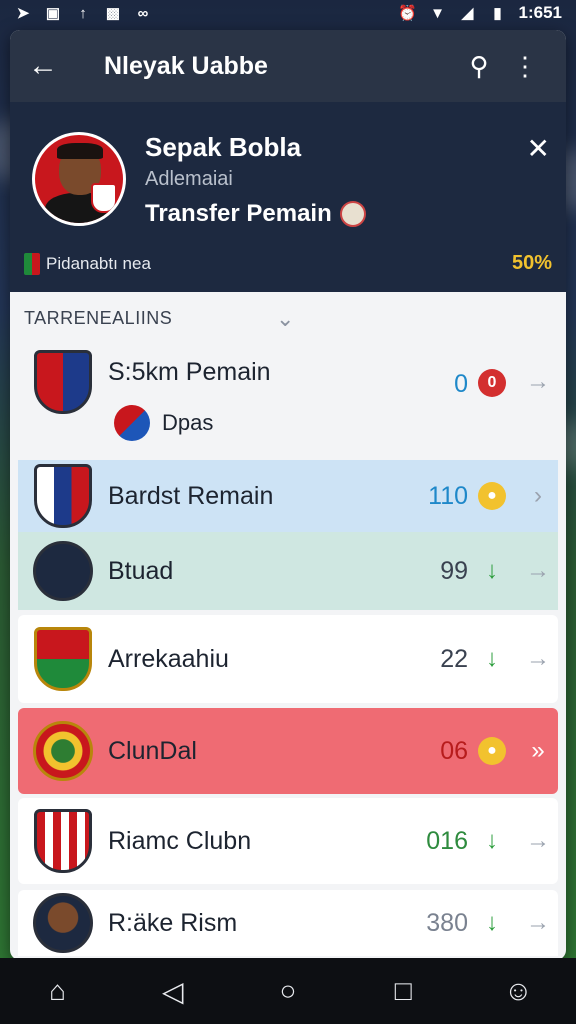 The height and width of the screenshot is (1024, 576). Describe the element at coordinates (288, 13) in the screenshot. I see `status-bar: ➤ ▣ ↑ ▩ ∞ ⏰ ▼ ◢ ▮ 1:651` at that location.